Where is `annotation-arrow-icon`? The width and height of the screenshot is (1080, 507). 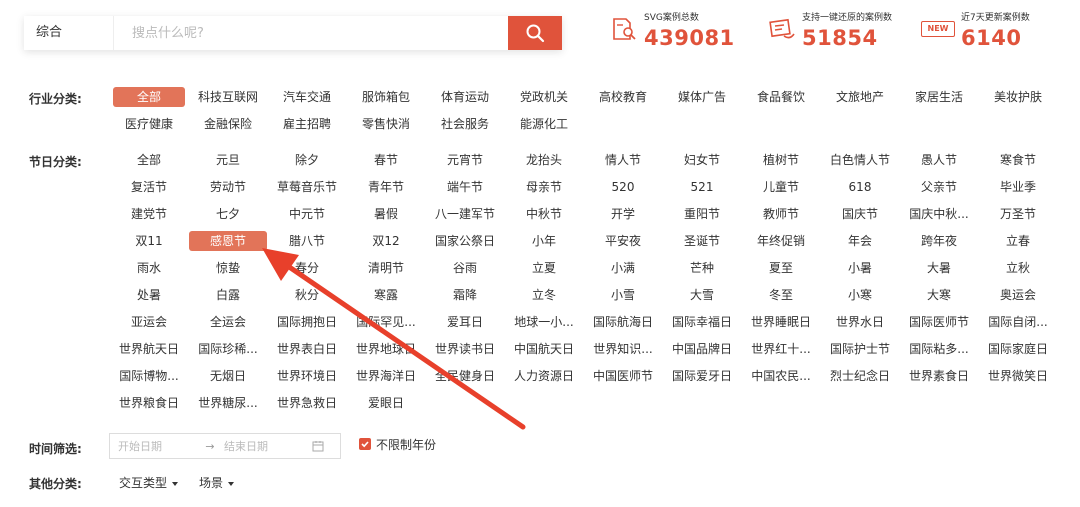 annotation-arrow-icon is located at coordinates (394, 339).